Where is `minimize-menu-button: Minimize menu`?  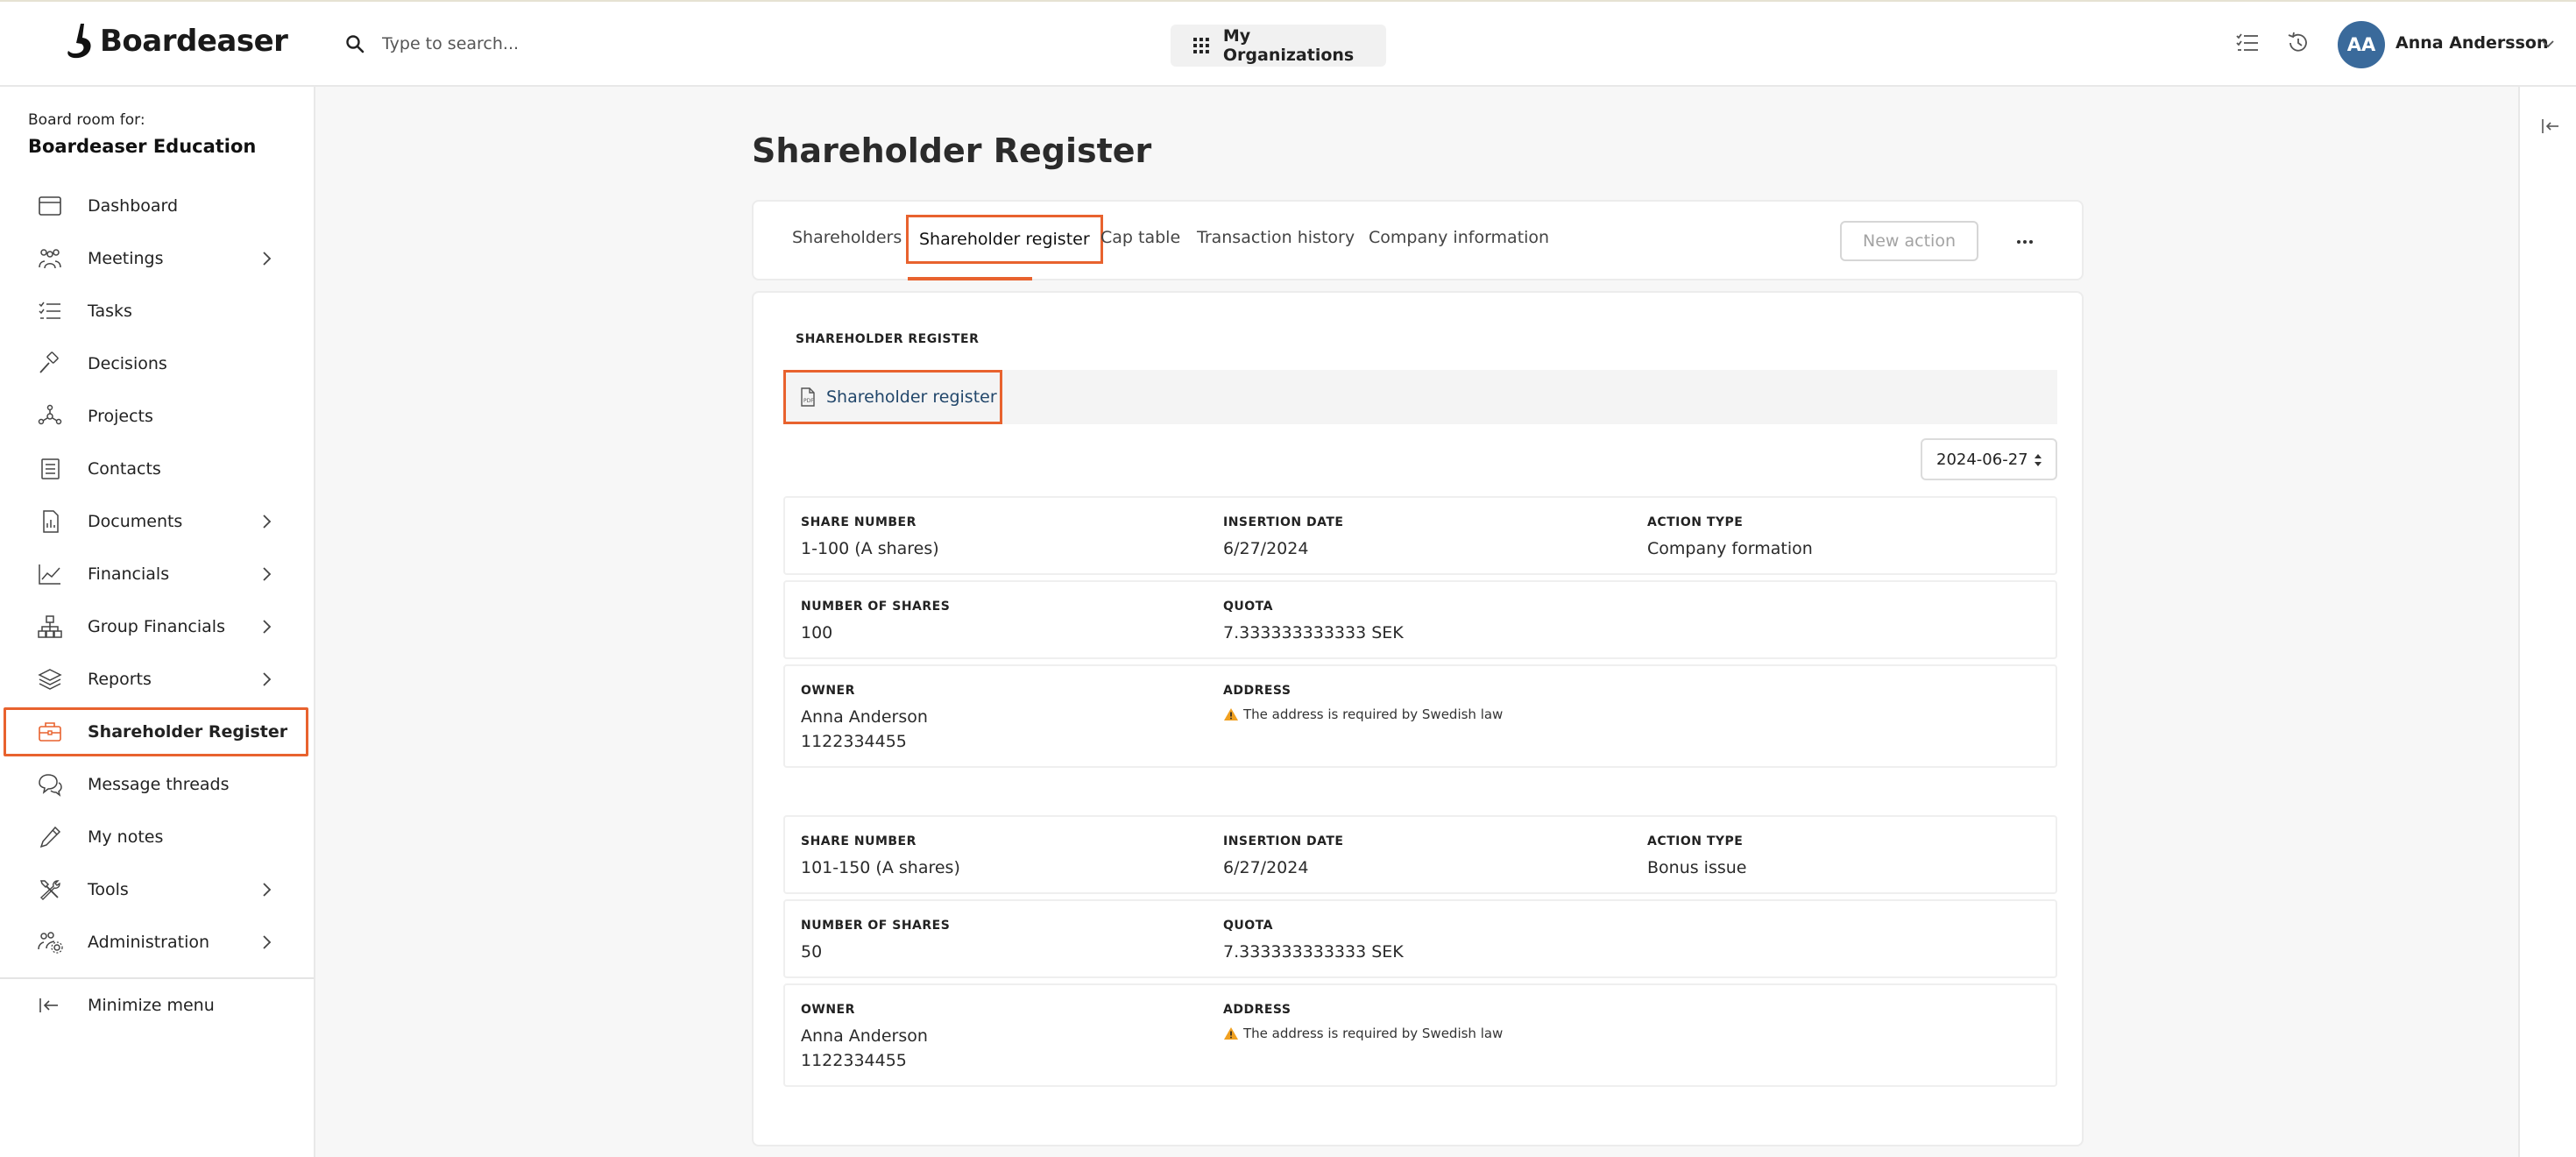
minimize-menu-button: Minimize menu is located at coordinates (156, 1005).